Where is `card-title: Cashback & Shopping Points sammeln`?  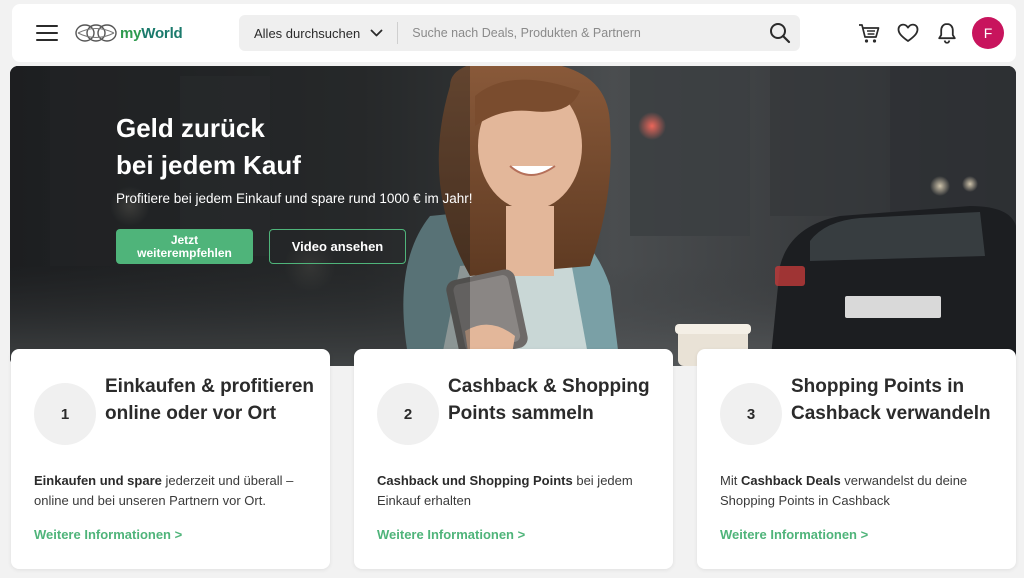
card-title: Cashback & Shopping Points sammeln is located at coordinates (549, 400).